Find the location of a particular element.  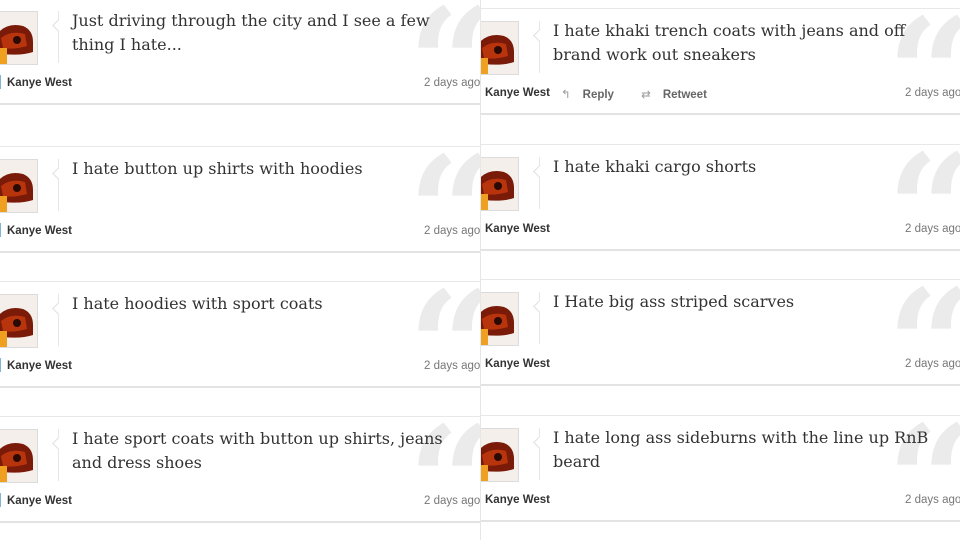

tweet-actions: ↰ Reply ⇄ Retweet is located at coordinates (646, 94).